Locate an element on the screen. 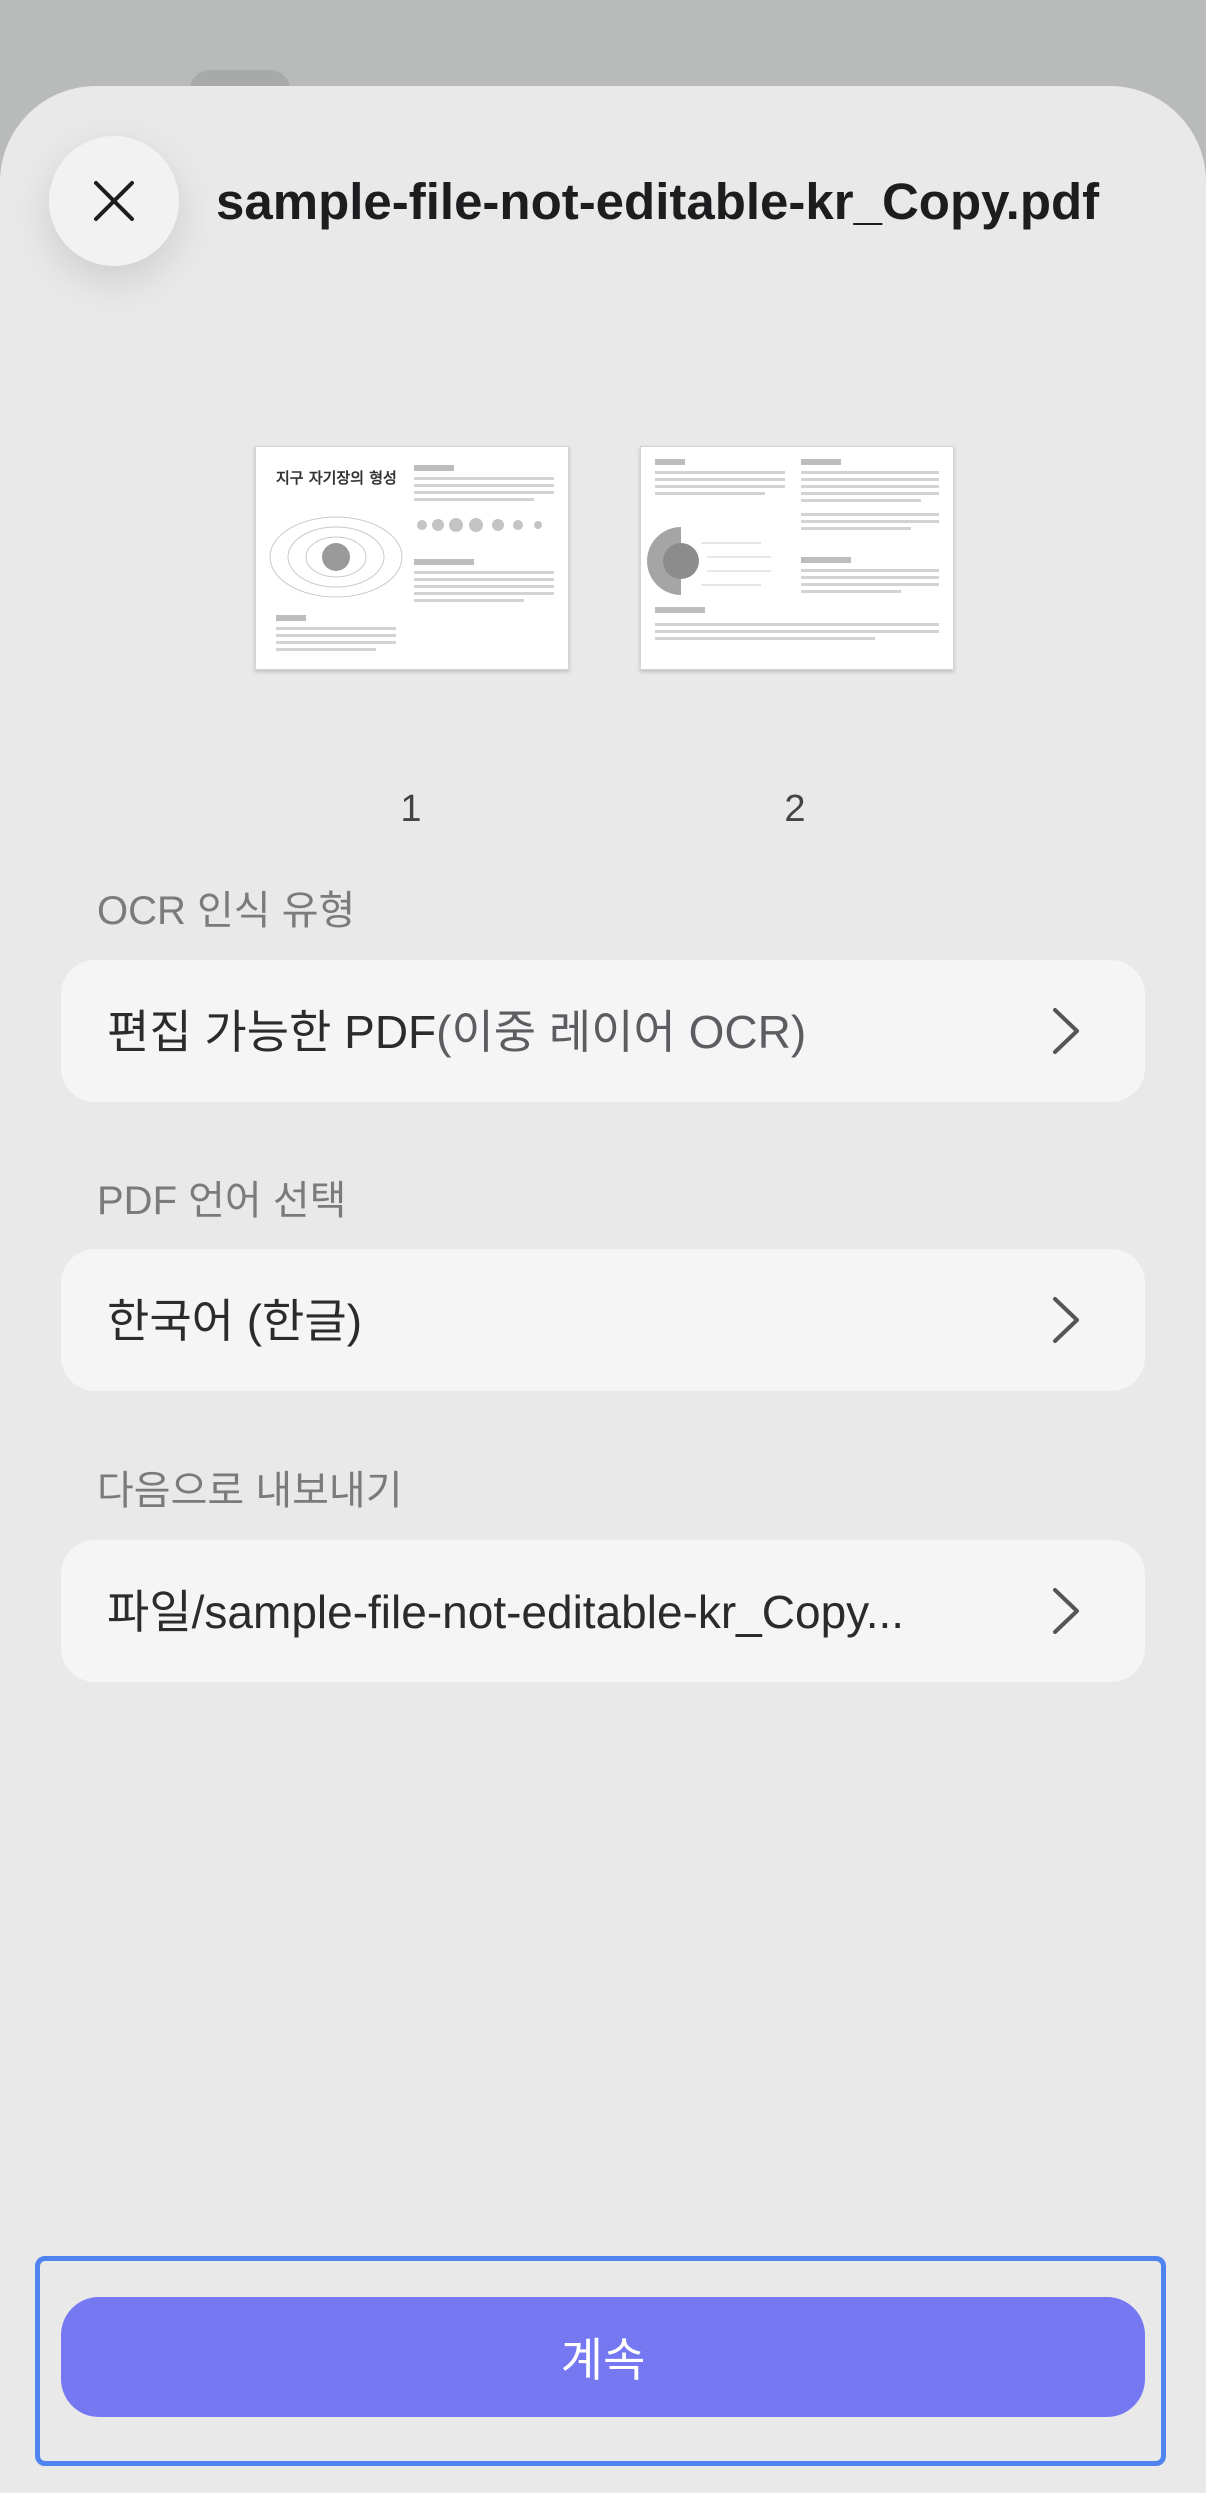 Image resolution: width=1206 pixels, height=2493 pixels. page-number-2: 2 is located at coordinates (795, 809).